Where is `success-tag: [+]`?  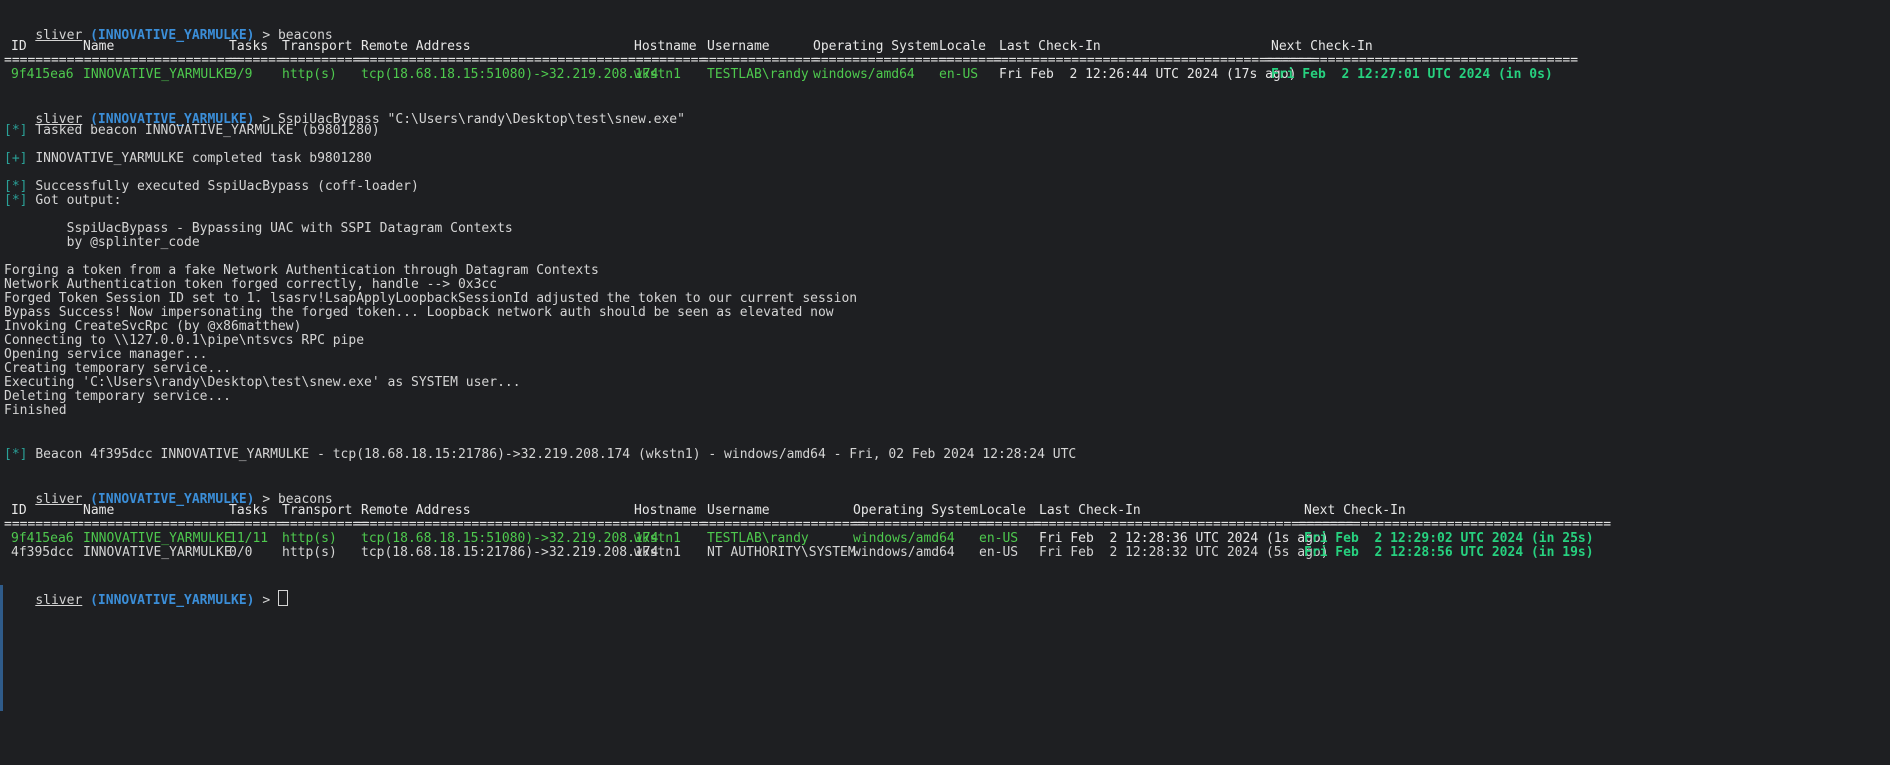 success-tag: [+] is located at coordinates (16, 158).